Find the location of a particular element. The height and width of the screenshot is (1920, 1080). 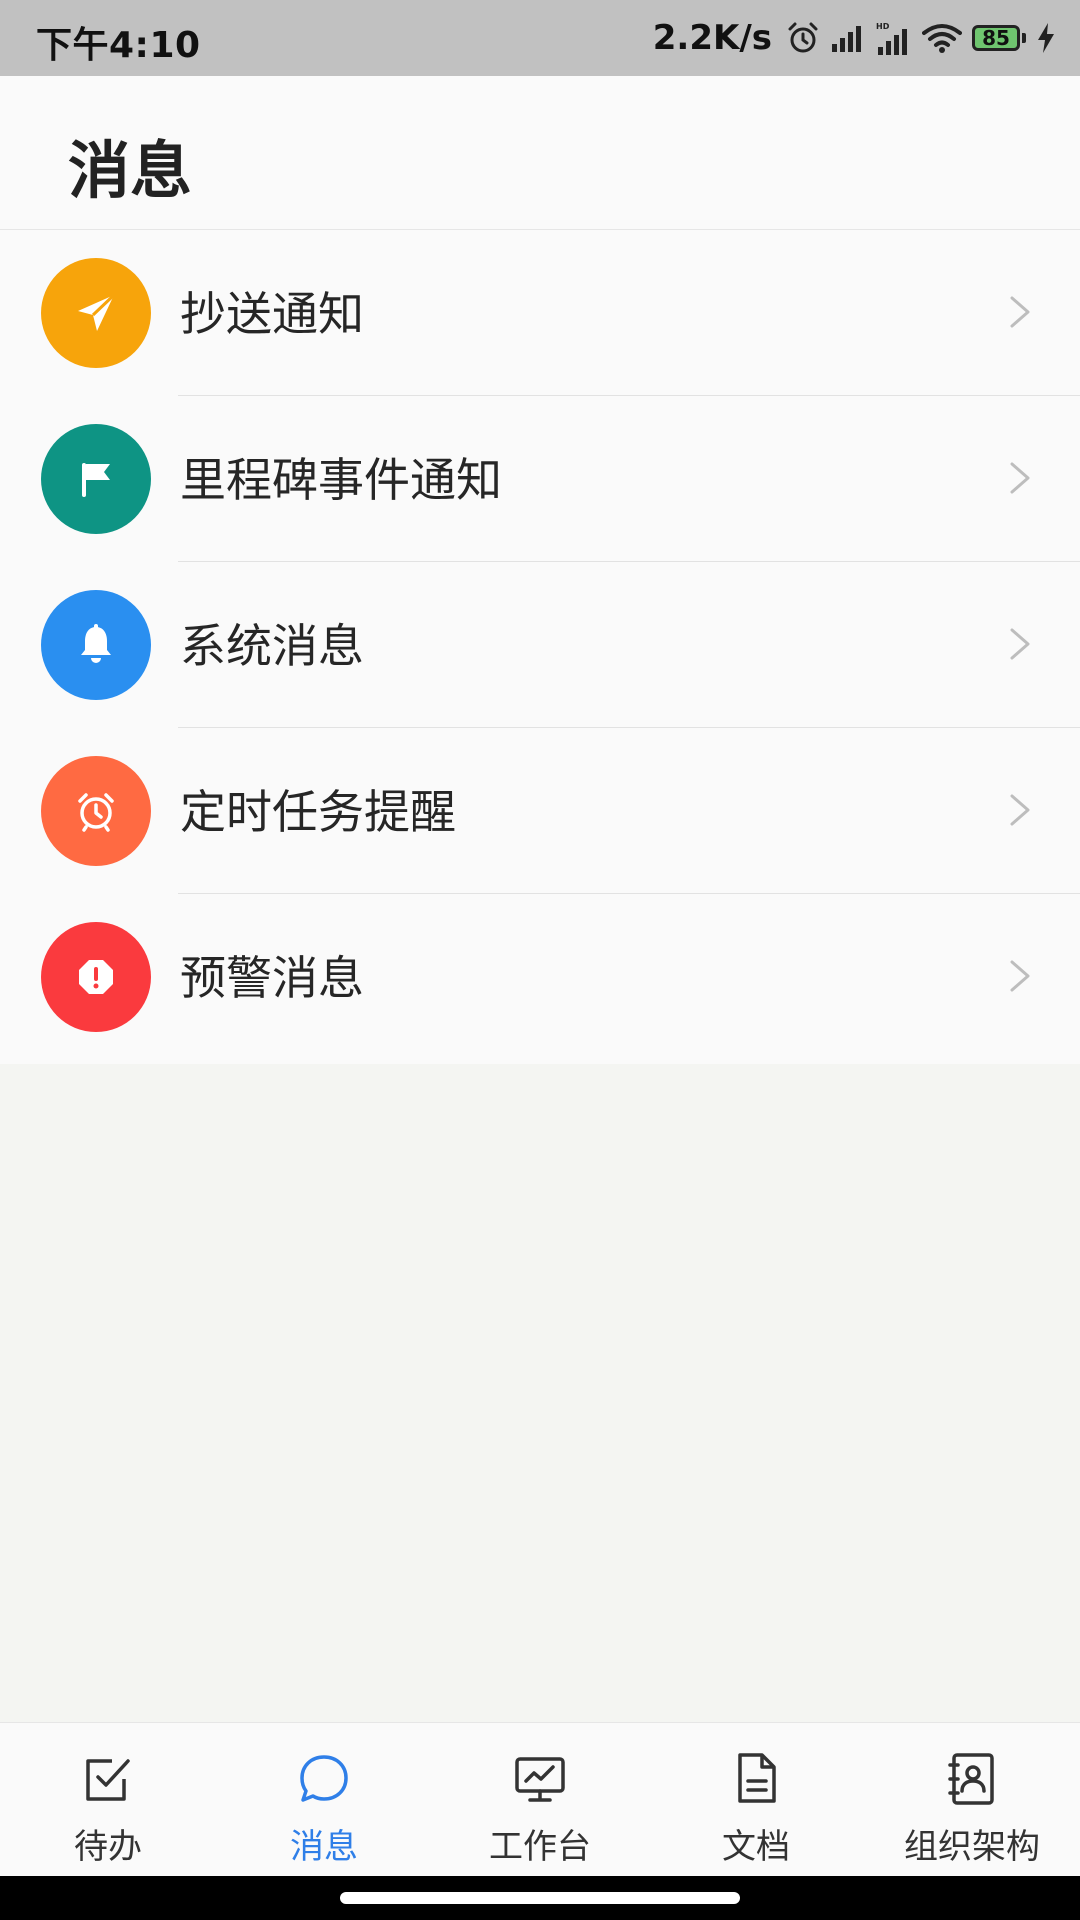

status-icons: 2.2K/s HD 85 is located at coordinates (854, 38).